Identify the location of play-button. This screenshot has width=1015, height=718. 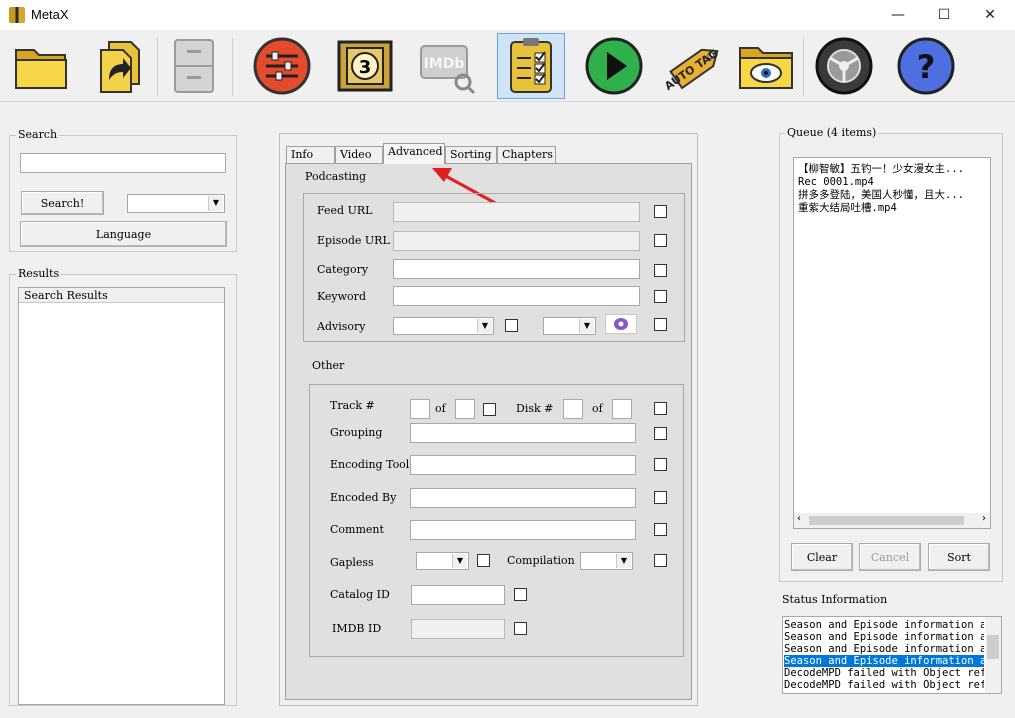
(614, 66).